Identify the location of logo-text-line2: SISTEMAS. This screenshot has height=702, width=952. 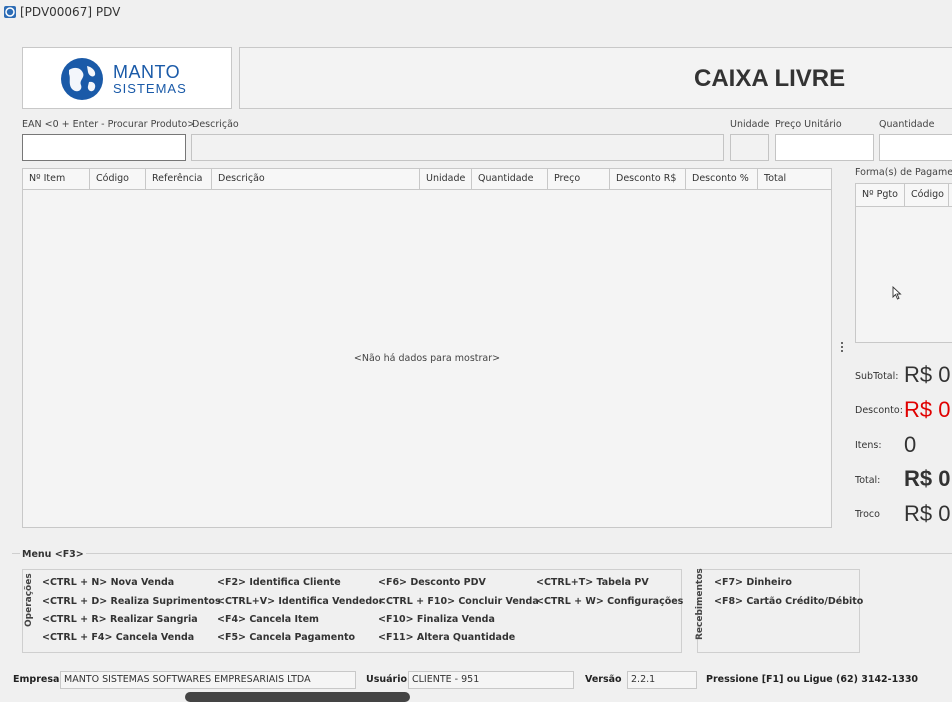
(150, 88).